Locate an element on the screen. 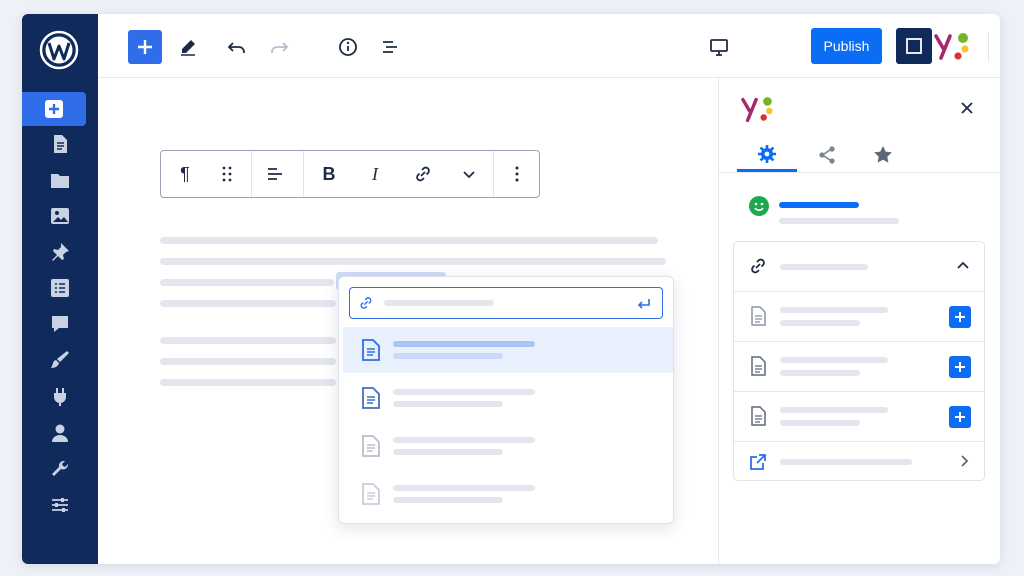 The height and width of the screenshot is (576, 1024). smiley-icon is located at coordinates (759, 206).